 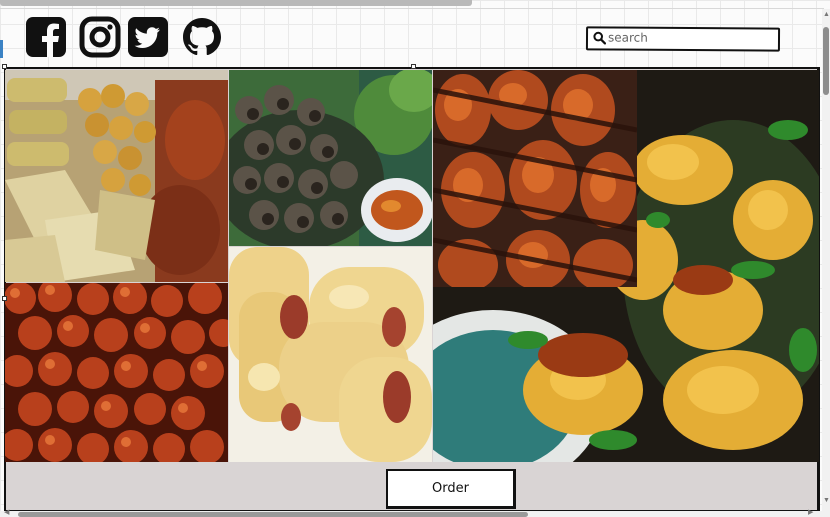 What do you see at coordinates (148, 37) in the screenshot?
I see `twitter-icon` at bounding box center [148, 37].